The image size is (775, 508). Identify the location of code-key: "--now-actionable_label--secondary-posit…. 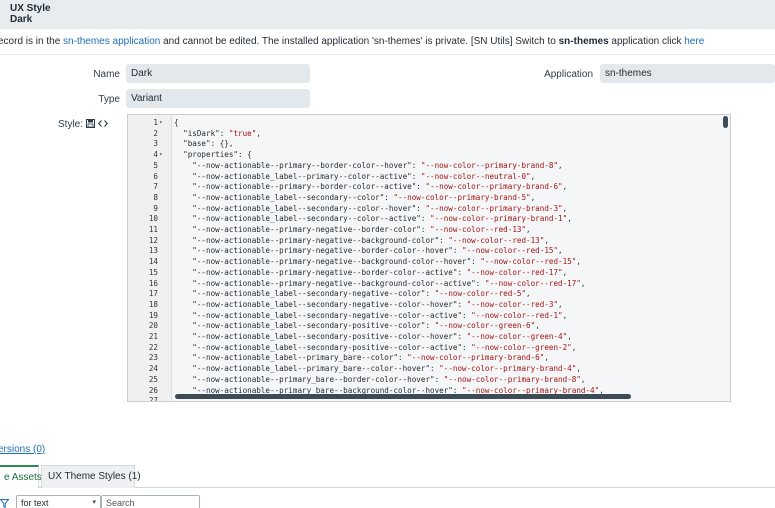
(320, 336).